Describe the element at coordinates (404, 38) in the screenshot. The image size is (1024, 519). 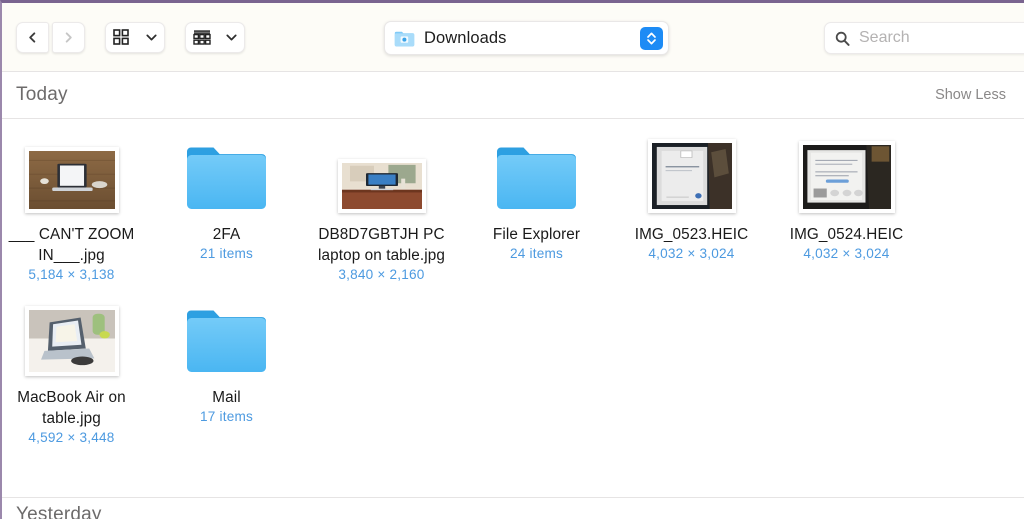
I see `downloads-folder-icon` at that location.